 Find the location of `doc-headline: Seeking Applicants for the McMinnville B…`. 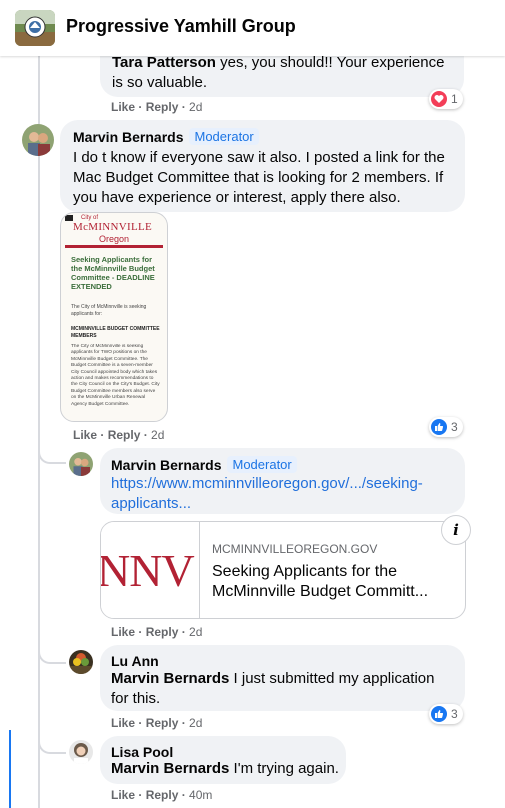

doc-headline: Seeking Applicants for the McMinnville B… is located at coordinates (113, 273).